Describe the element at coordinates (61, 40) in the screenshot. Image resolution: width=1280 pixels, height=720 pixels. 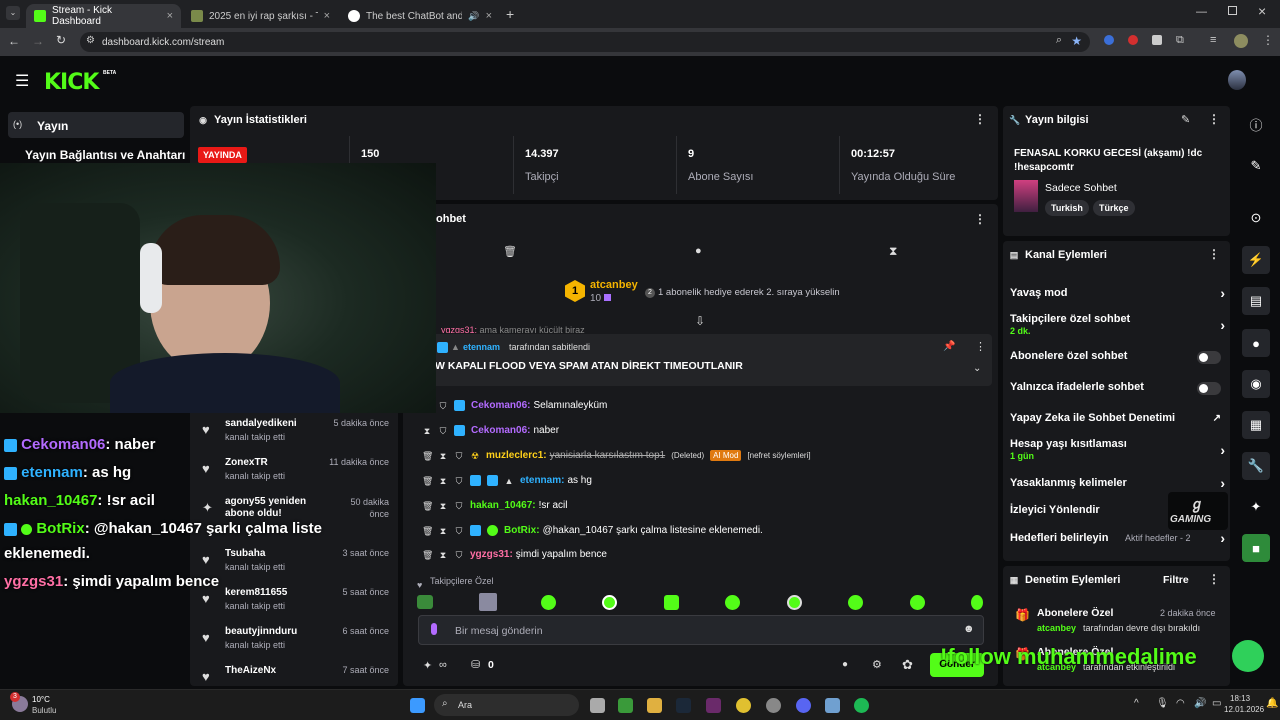
I see `reload-icon: ↻` at that location.